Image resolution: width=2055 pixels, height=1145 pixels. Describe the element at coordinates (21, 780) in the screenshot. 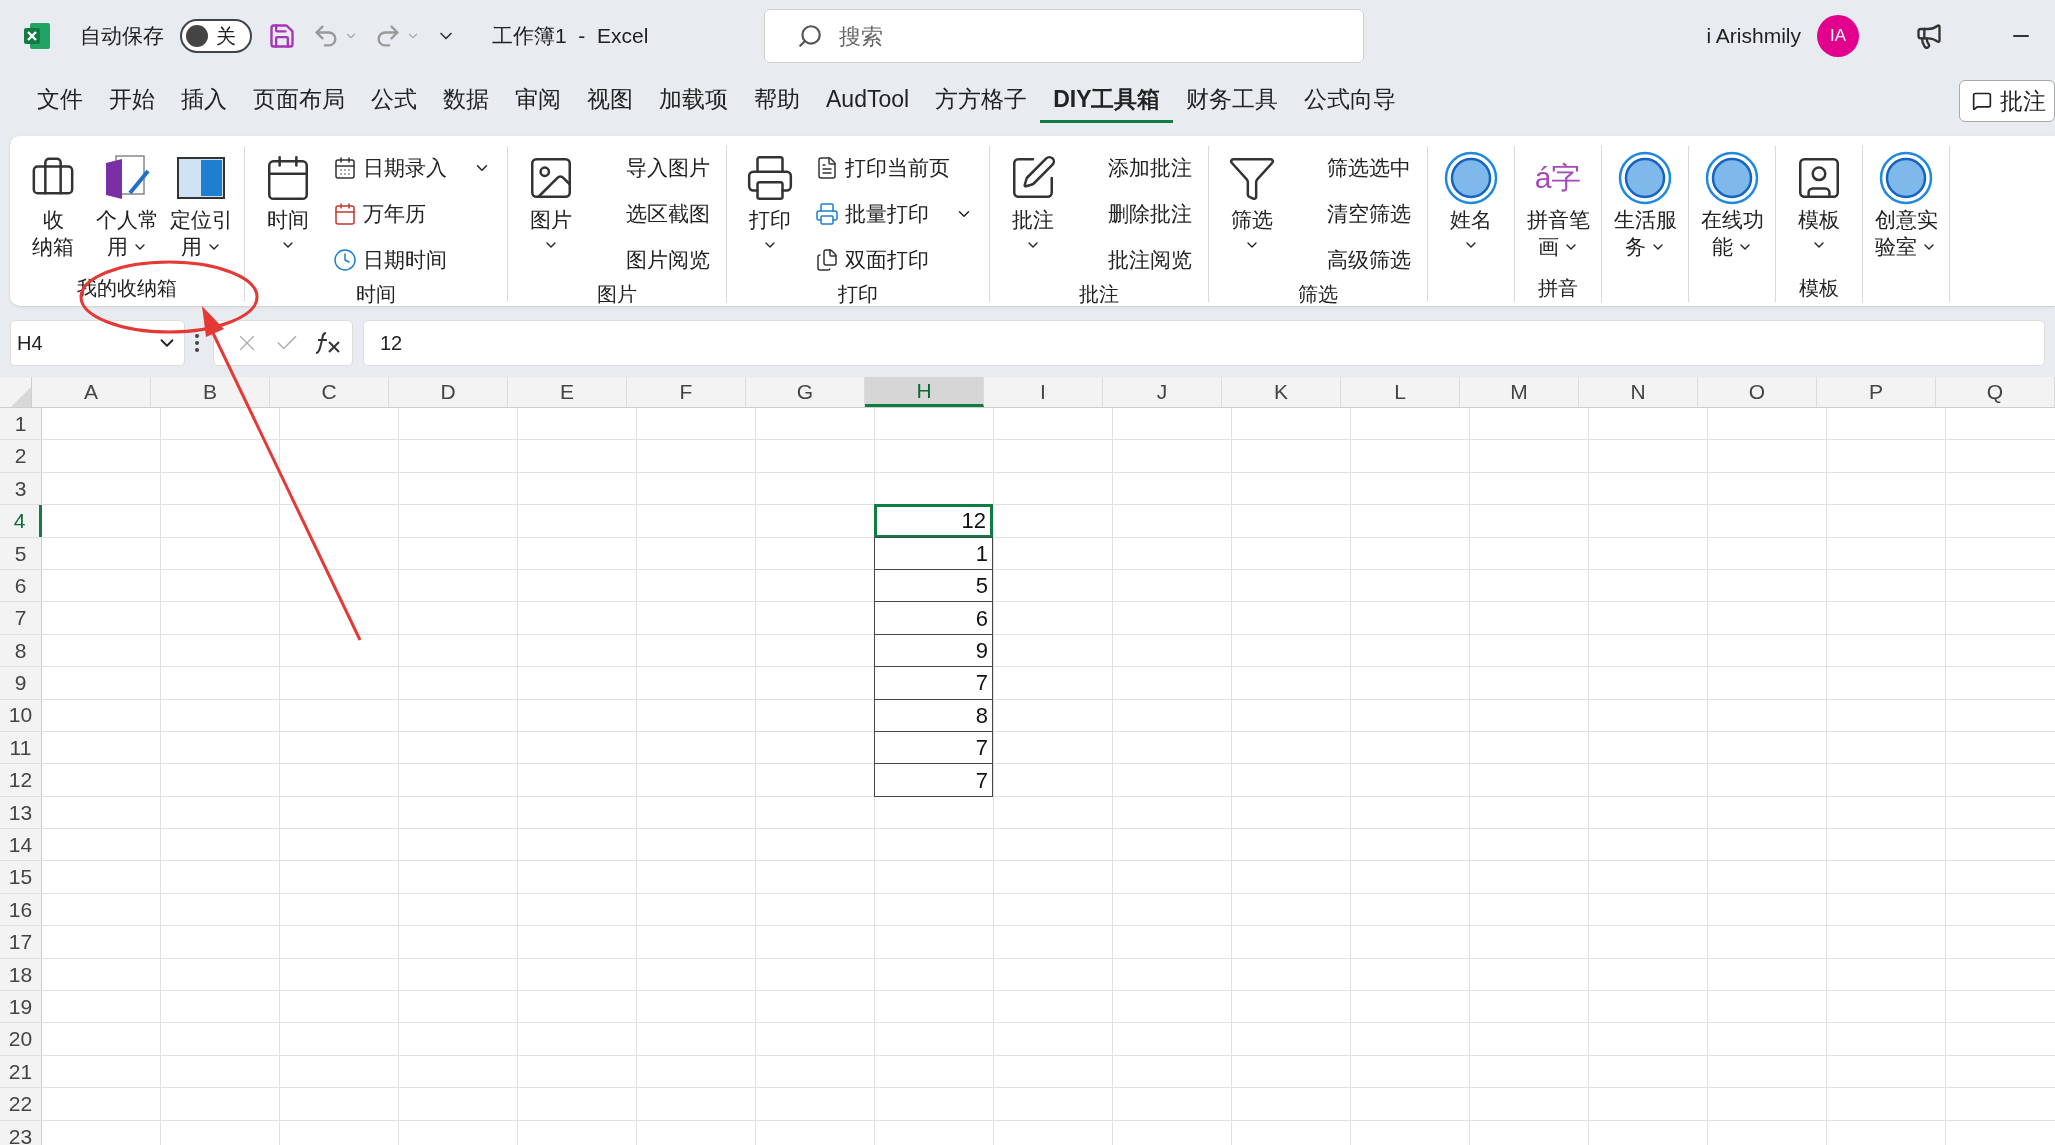

I see `row-header: 12` at that location.